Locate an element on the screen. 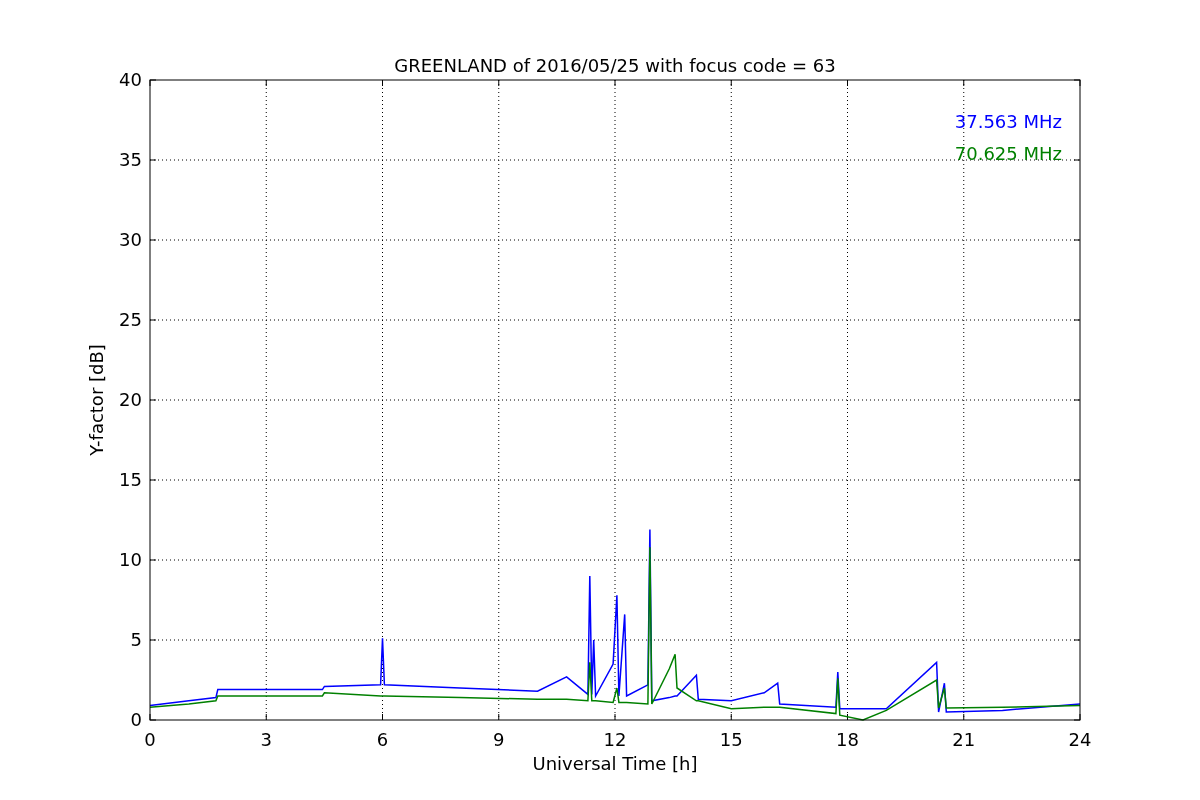 The image size is (1200, 800). x-tick-label: 12 is located at coordinates (615, 739).